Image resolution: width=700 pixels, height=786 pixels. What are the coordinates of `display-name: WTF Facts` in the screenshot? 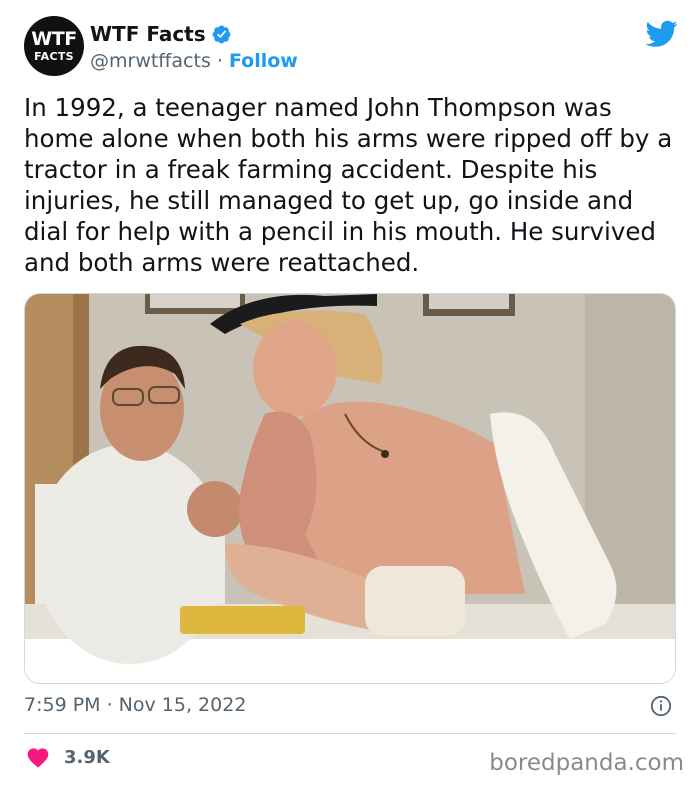 It's located at (148, 34).